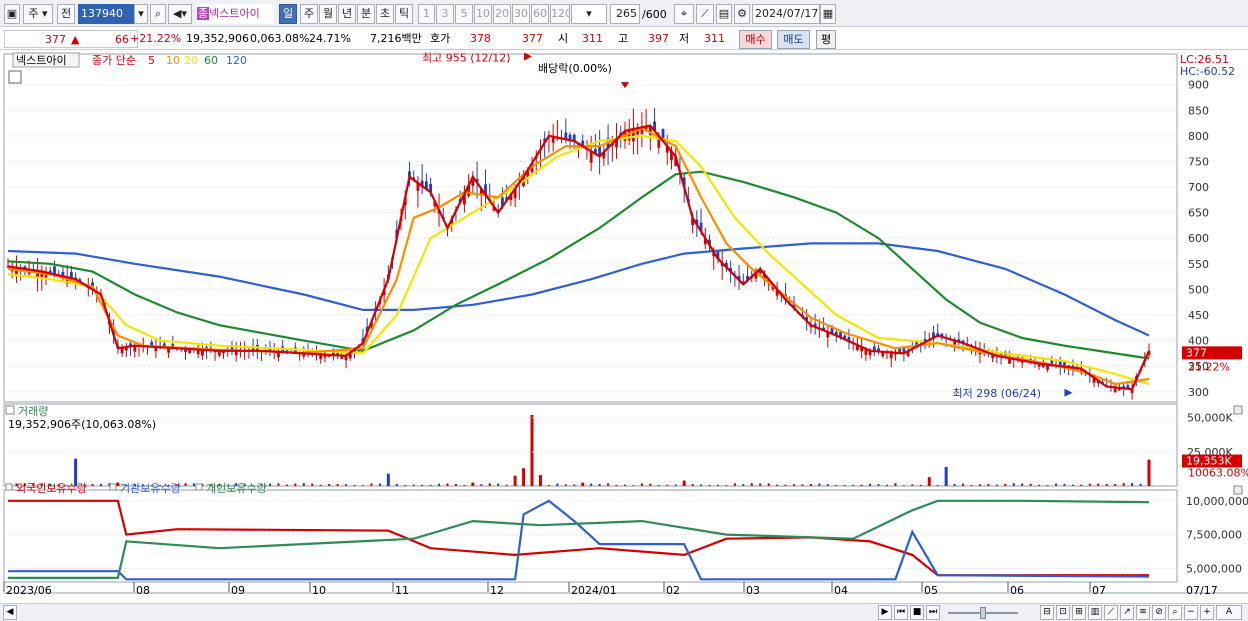  What do you see at coordinates (29, 590) in the screenshot?
I see `x-tick-label: 2023/06` at bounding box center [29, 590].